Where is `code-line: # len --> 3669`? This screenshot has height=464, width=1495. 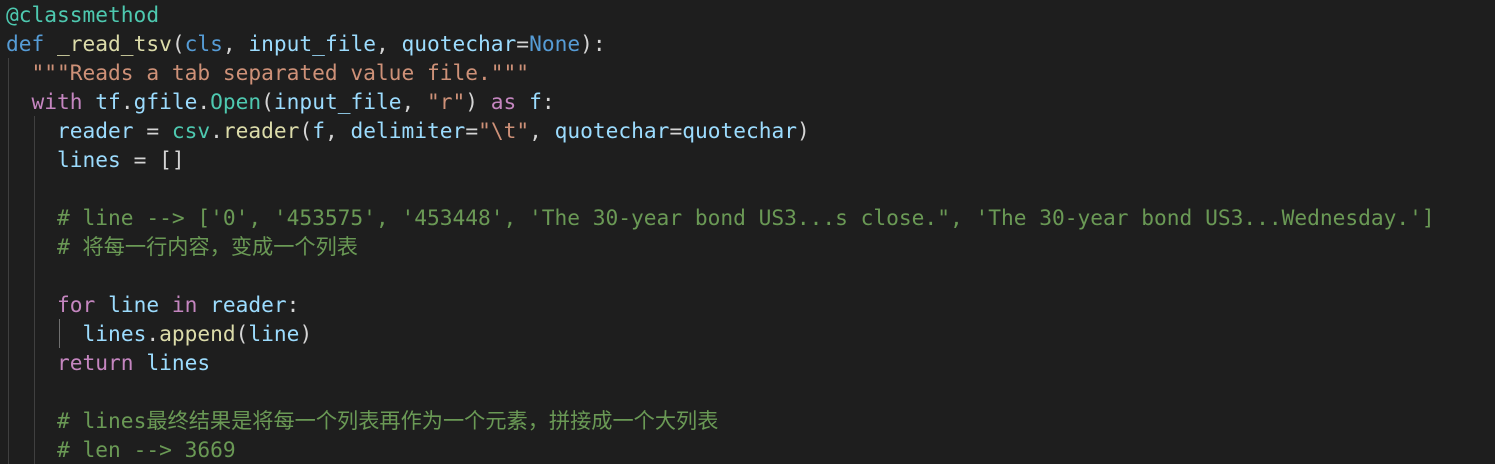 code-line: # len --> 3669 is located at coordinates (146, 449).